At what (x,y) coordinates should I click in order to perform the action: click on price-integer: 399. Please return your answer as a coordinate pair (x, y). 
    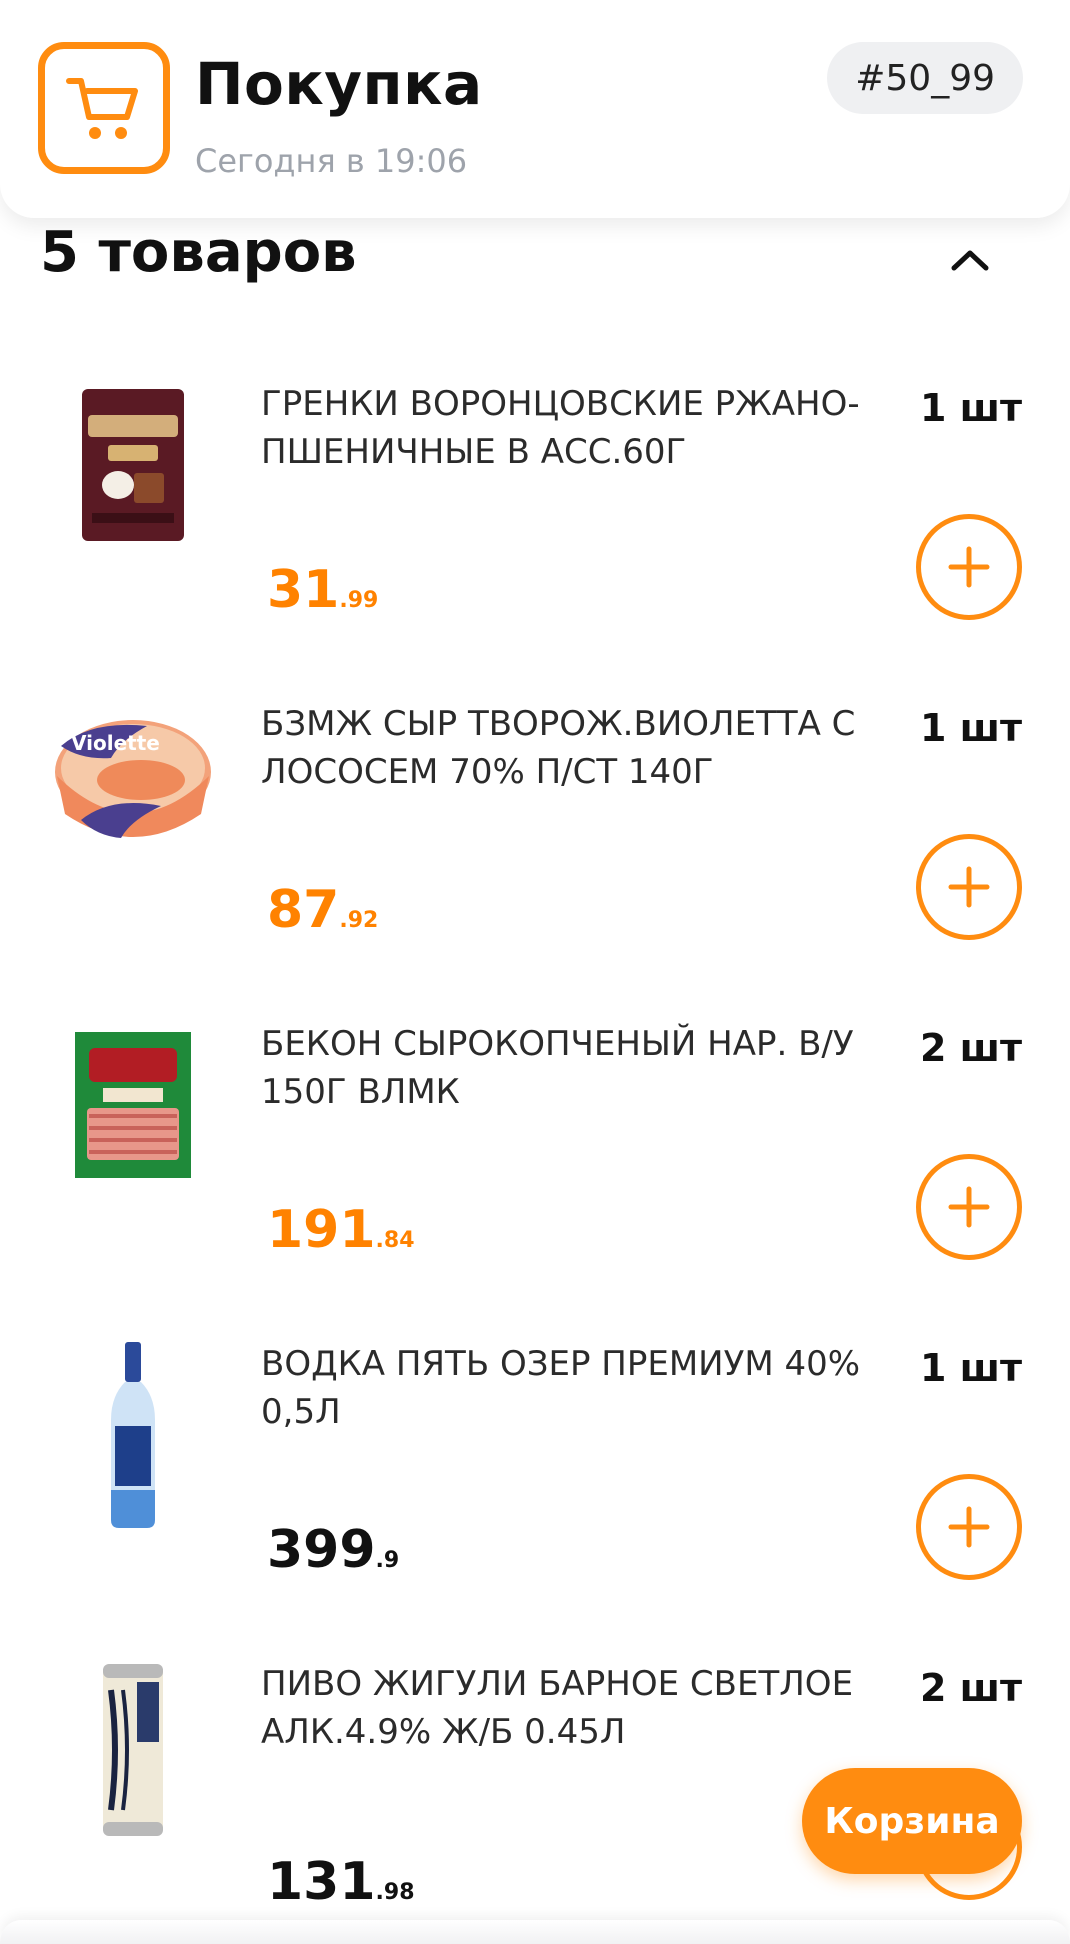
    Looking at the image, I should click on (321, 1550).